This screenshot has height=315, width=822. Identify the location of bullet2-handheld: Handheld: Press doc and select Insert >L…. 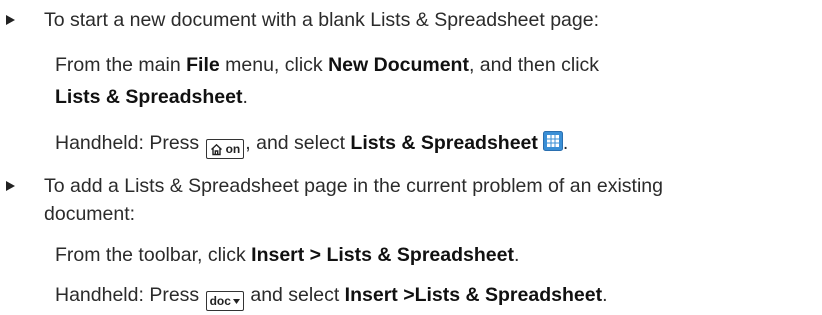
(331, 297).